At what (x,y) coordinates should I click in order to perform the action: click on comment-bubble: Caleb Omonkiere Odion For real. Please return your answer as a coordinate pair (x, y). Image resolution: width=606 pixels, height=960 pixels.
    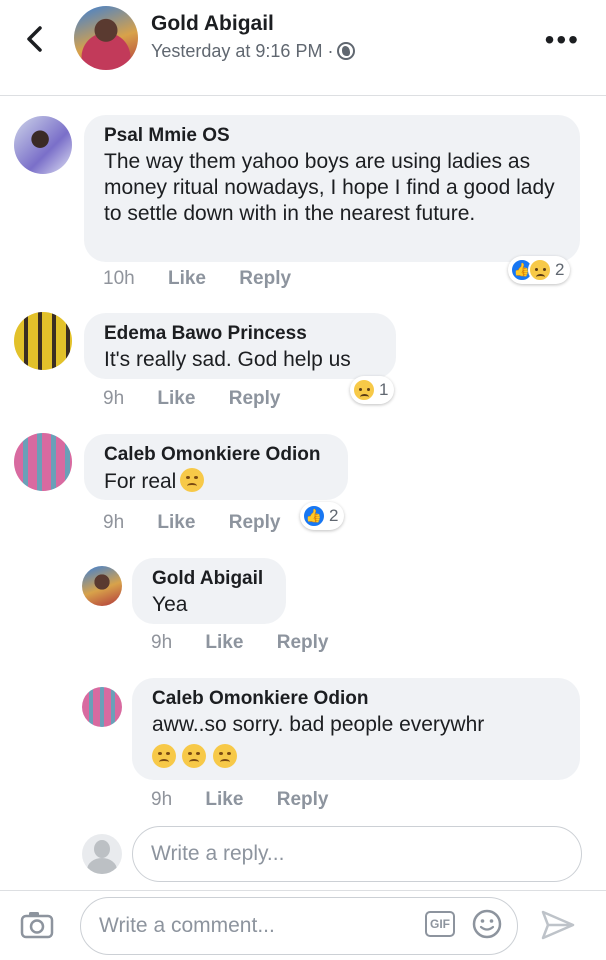
    Looking at the image, I should click on (216, 467).